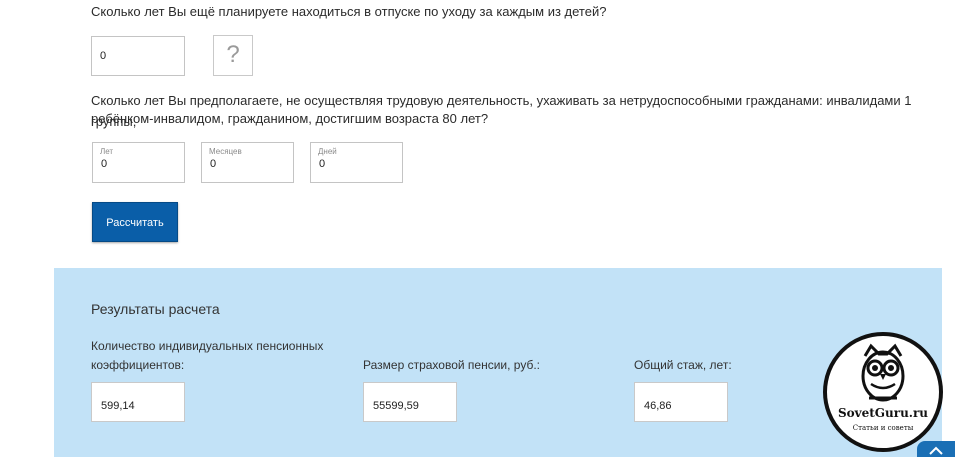 This screenshot has height=462, width=955. I want to click on experience-label: Общий стаж, лет:, so click(683, 365).